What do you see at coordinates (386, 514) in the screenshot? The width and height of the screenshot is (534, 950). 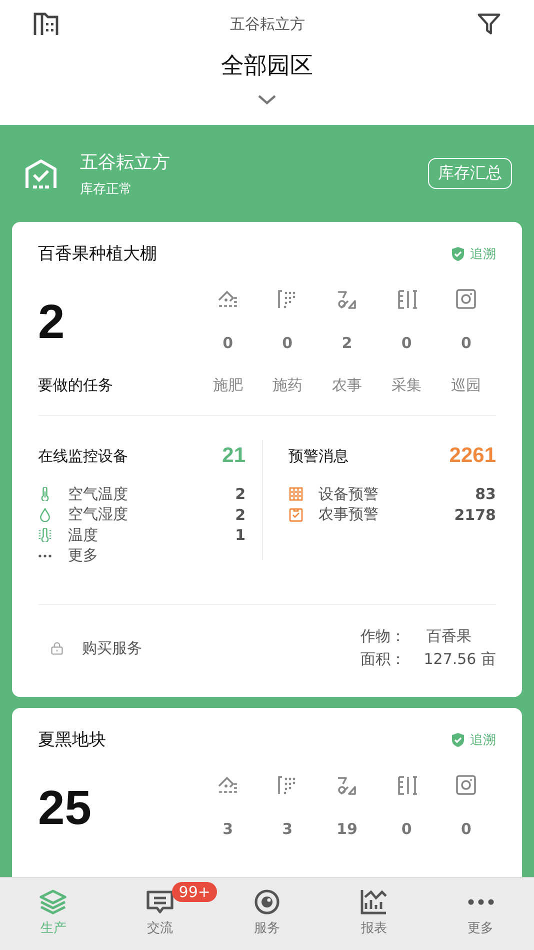 I see `warning-label: 农事预警` at bounding box center [386, 514].